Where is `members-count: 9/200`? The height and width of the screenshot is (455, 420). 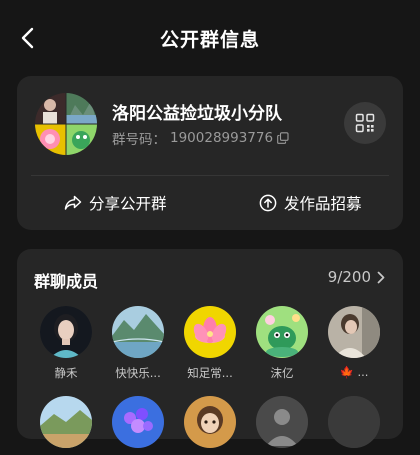
members-count: 9/200 is located at coordinates (349, 277).